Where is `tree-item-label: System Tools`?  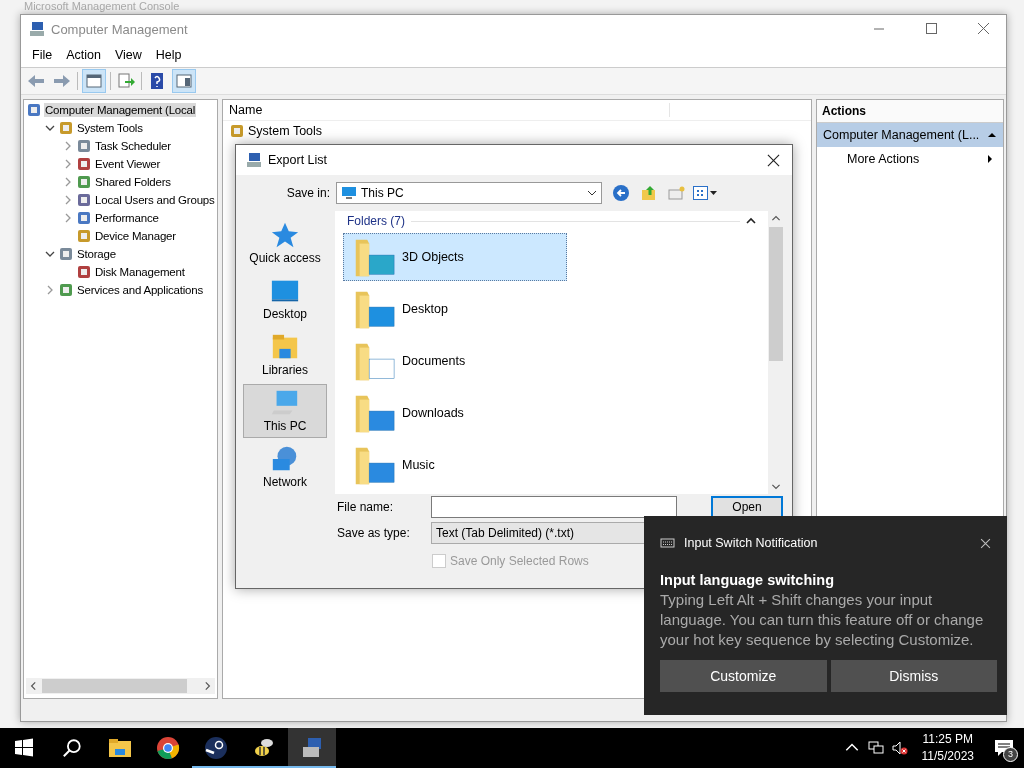 tree-item-label: System Tools is located at coordinates (110, 128).